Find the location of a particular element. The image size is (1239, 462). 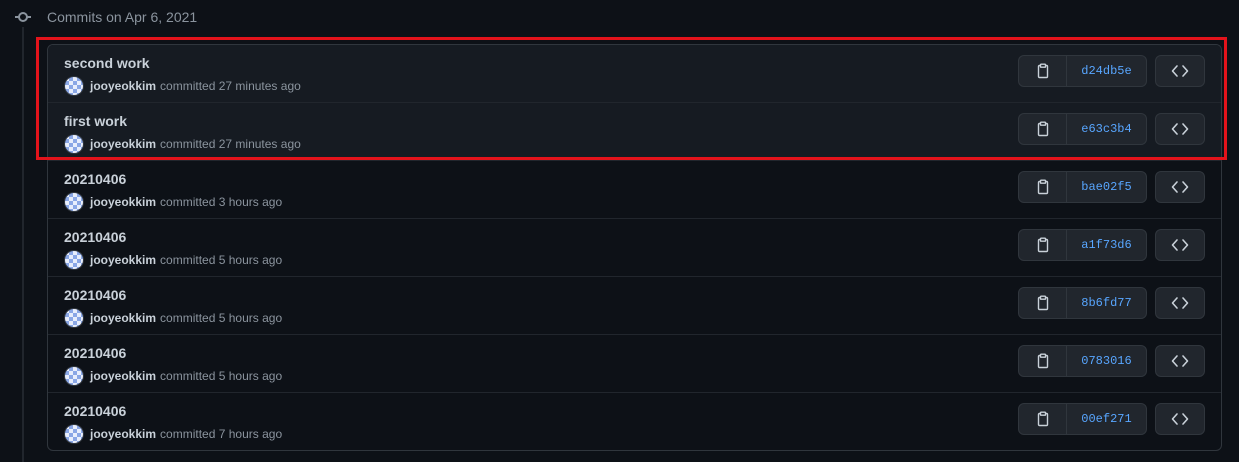

commit-sha-button-group: 8b6fd77 is located at coordinates (1082, 303).